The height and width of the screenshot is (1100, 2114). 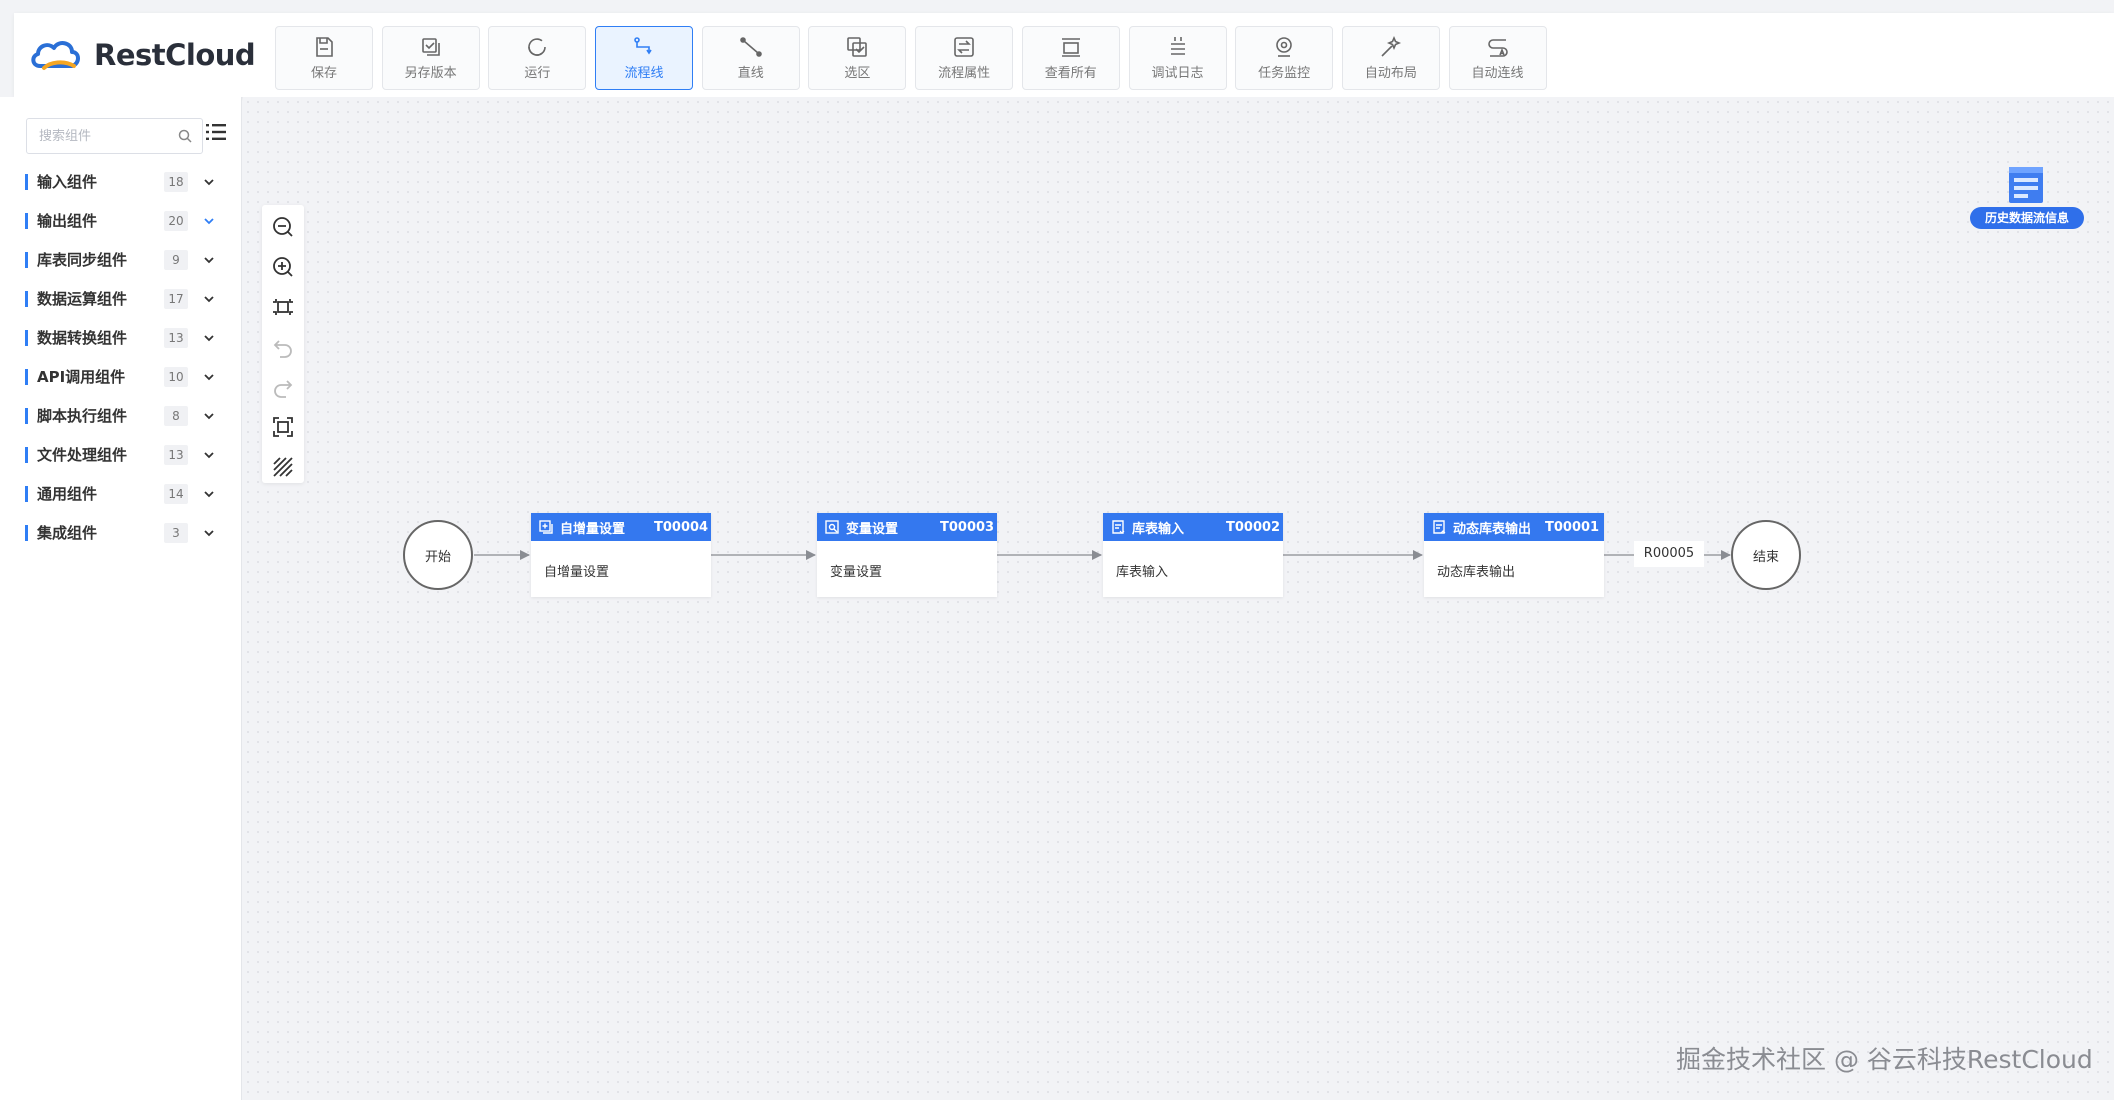 I want to click on history-label: 历史数据流信息, so click(x=2027, y=218).